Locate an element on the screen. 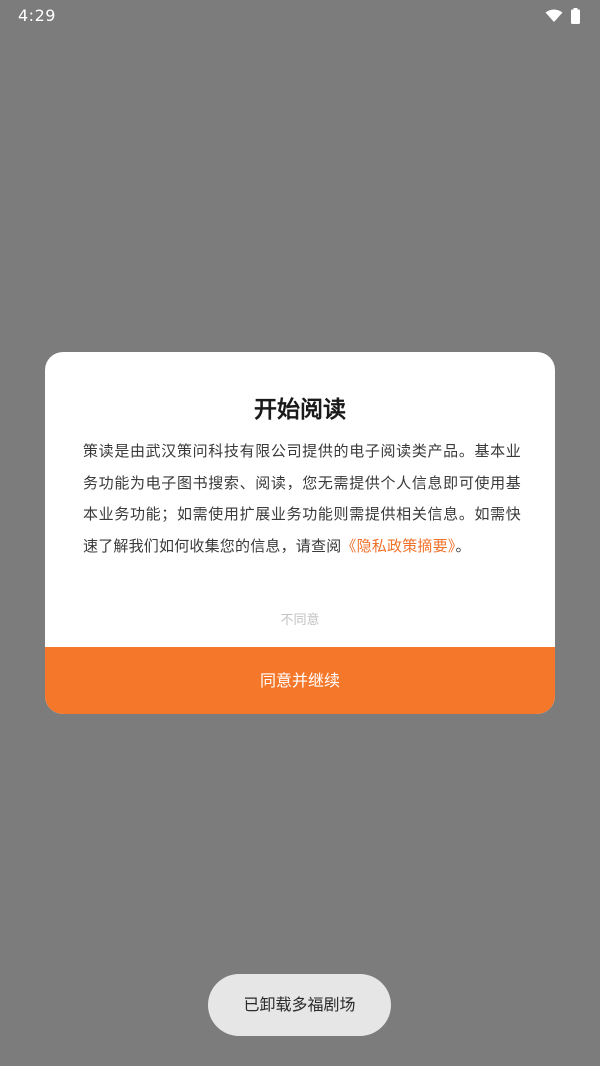  status-time: 4:29 is located at coordinates (37, 15).